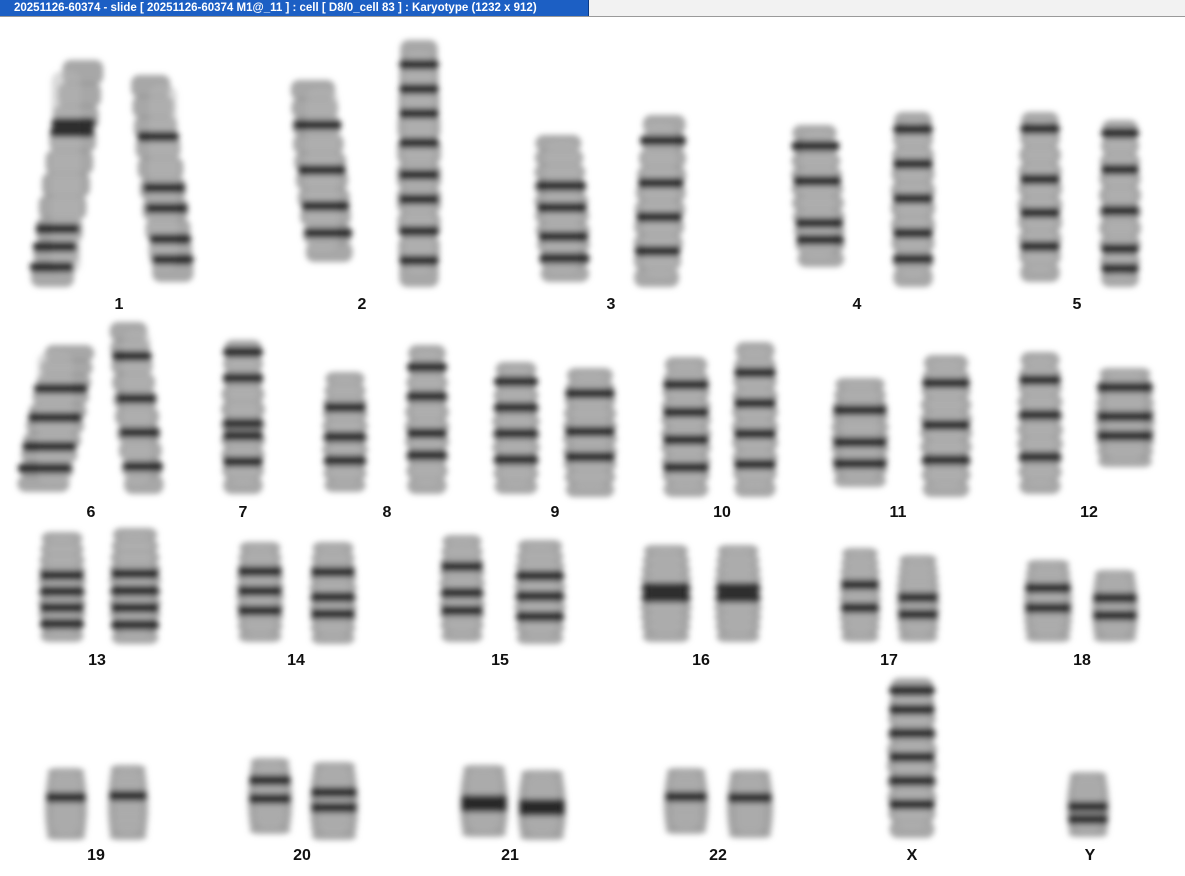 This screenshot has height=876, width=1185. I want to click on chromosome-label-20: 20, so click(302, 855).